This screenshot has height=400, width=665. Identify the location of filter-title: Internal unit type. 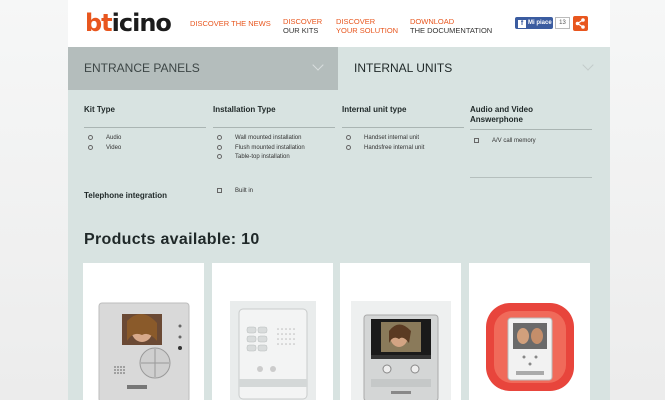
(374, 109).